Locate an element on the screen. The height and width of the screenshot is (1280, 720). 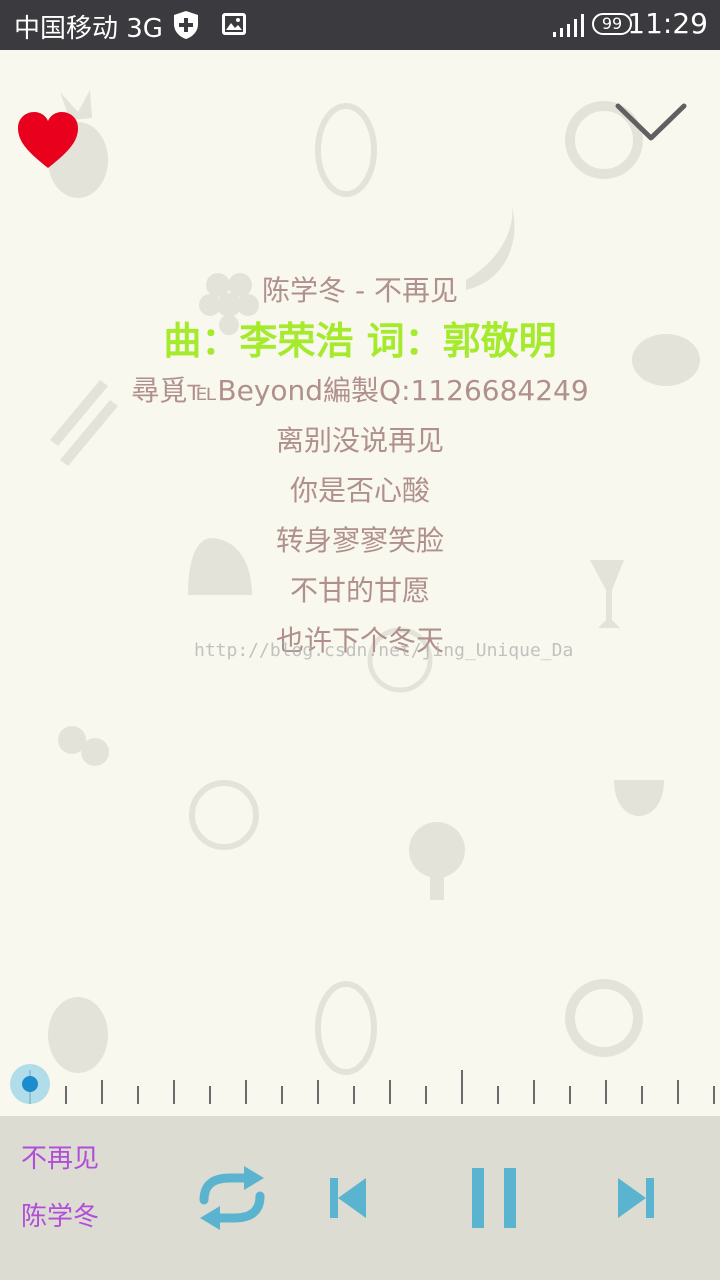
chevron-down-icon is located at coordinates (651, 122).